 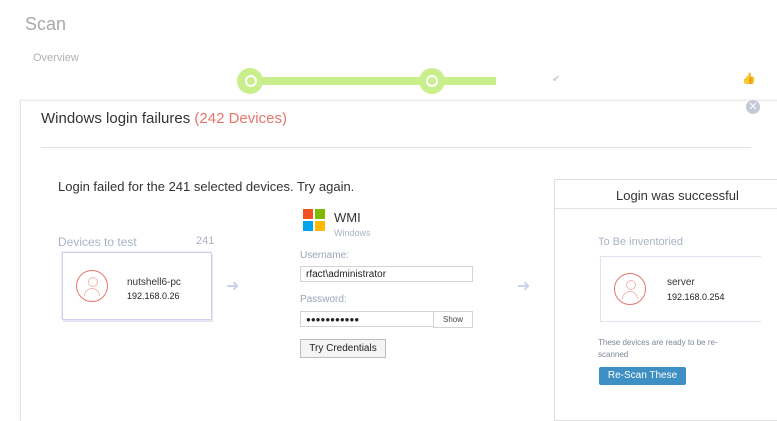 I want to click on devices-to-test-label: Devices to test, so click(x=97, y=242).